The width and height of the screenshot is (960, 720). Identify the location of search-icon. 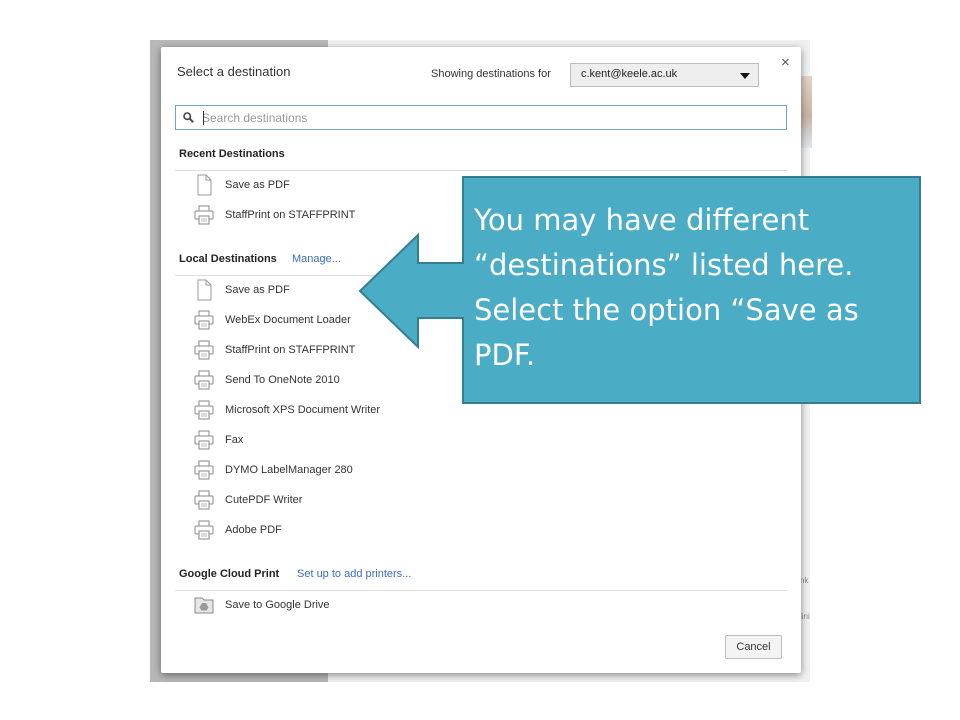
(188, 117).